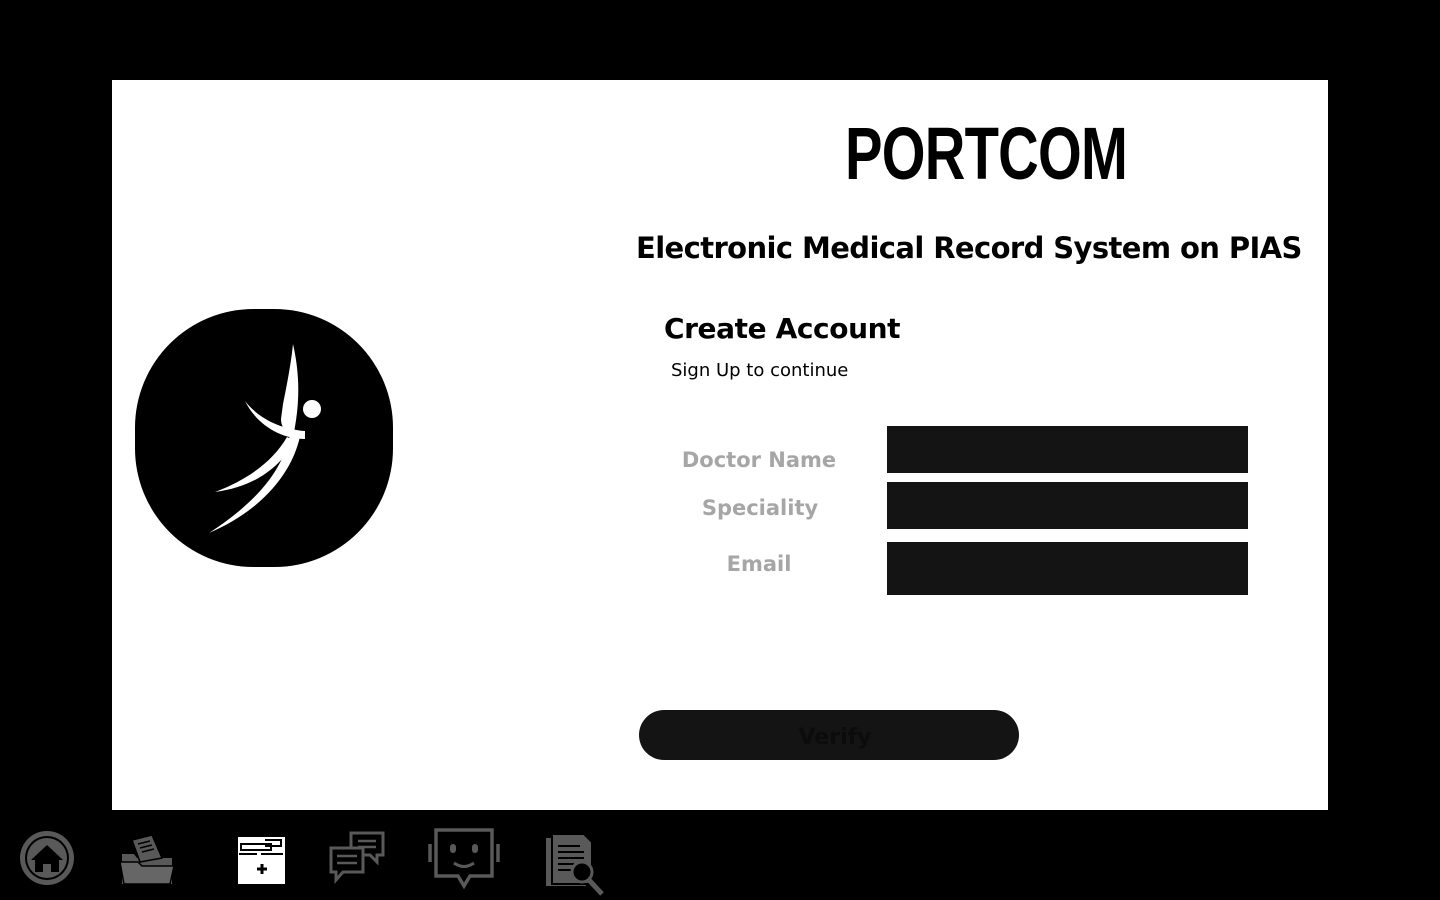  I want to click on dock-chat-button, so click(358, 858).